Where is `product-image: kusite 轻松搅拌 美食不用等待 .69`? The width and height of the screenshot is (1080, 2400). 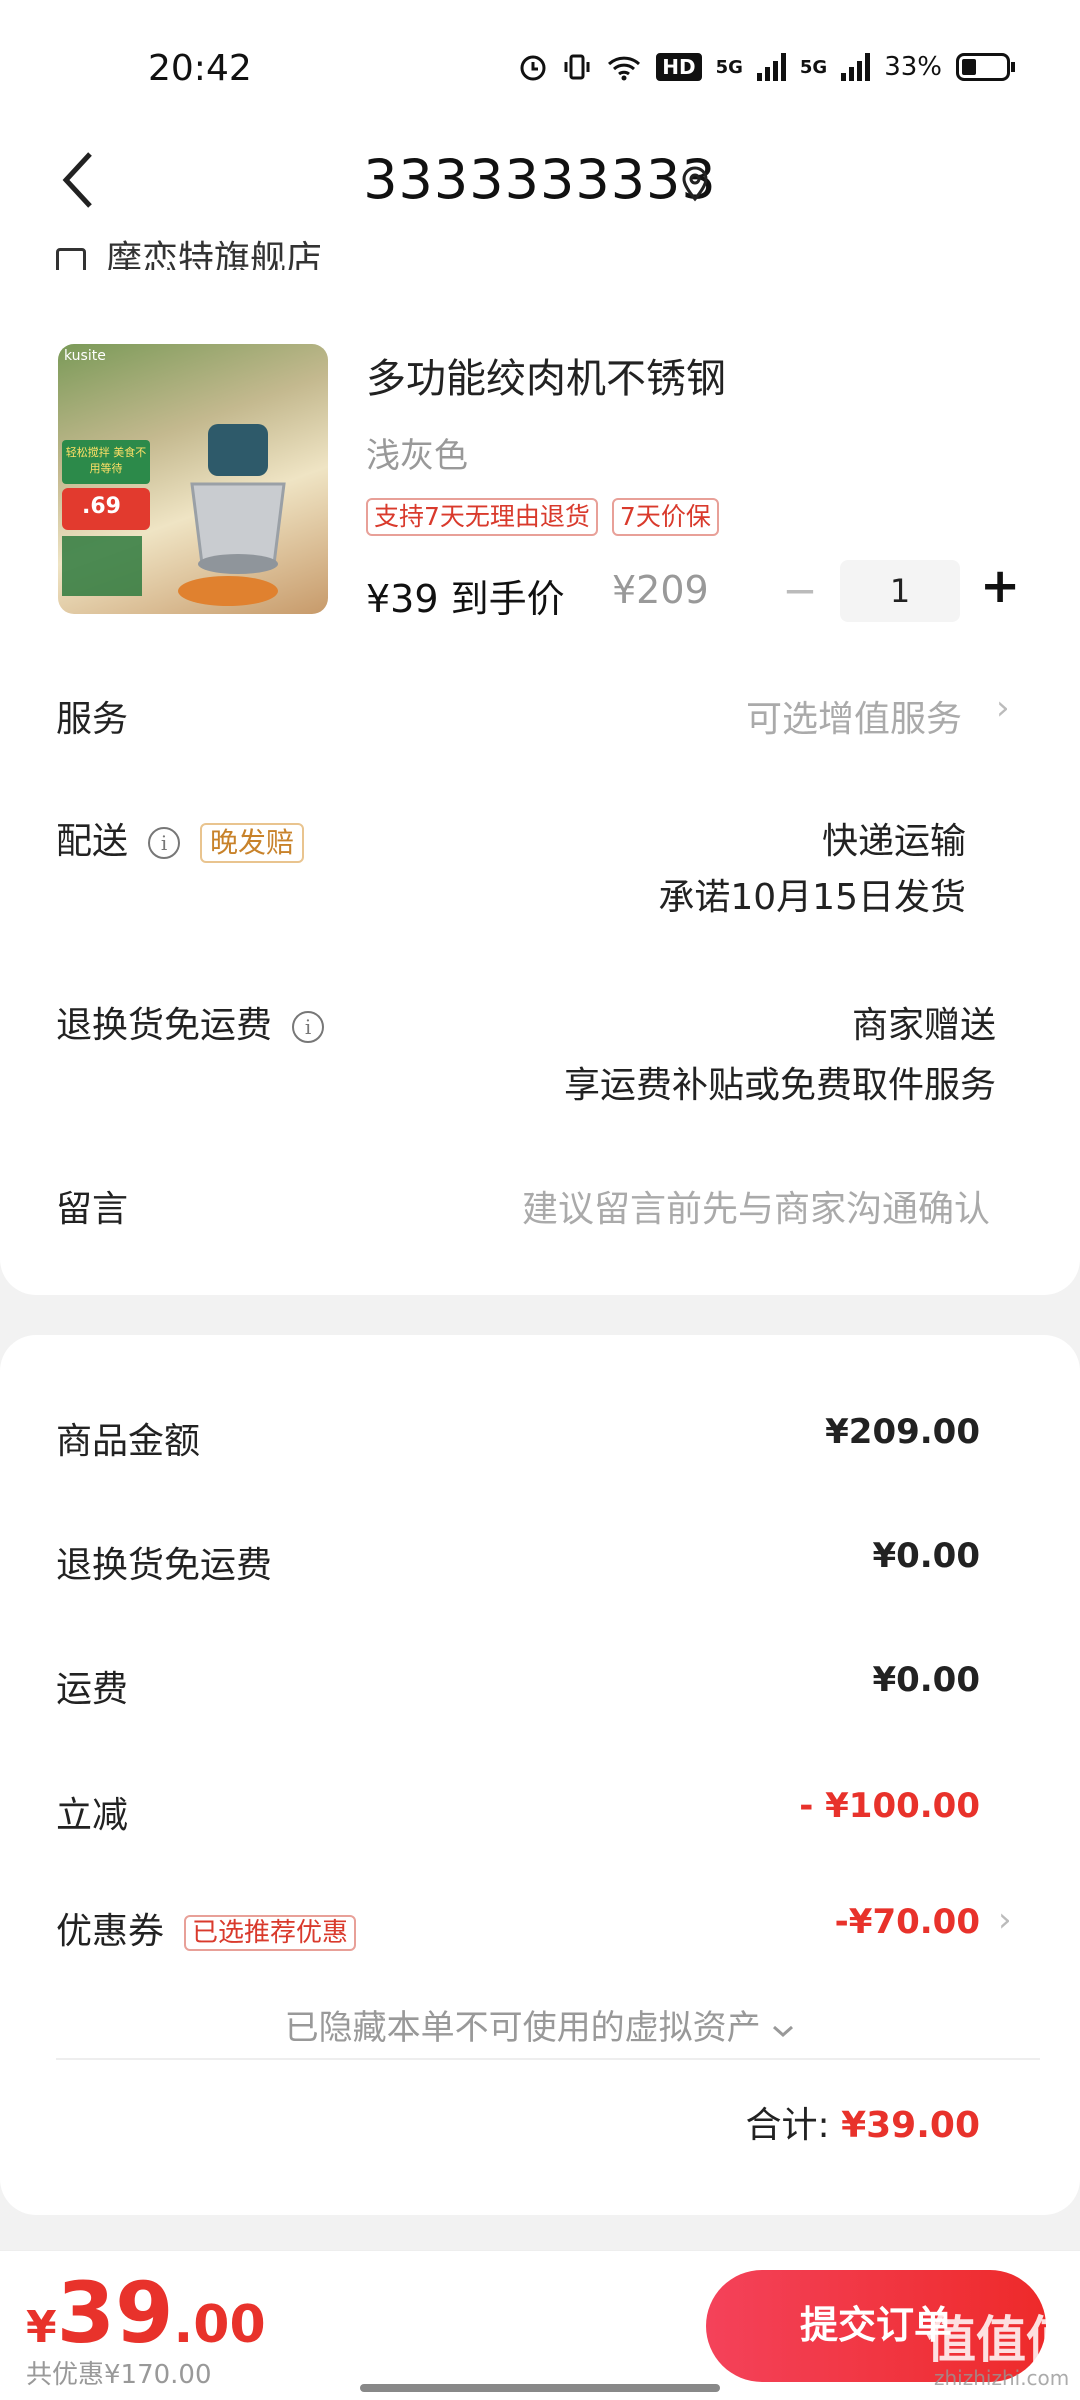
product-image: kusite 轻松搅拌 美食不用等待 .69 is located at coordinates (193, 479).